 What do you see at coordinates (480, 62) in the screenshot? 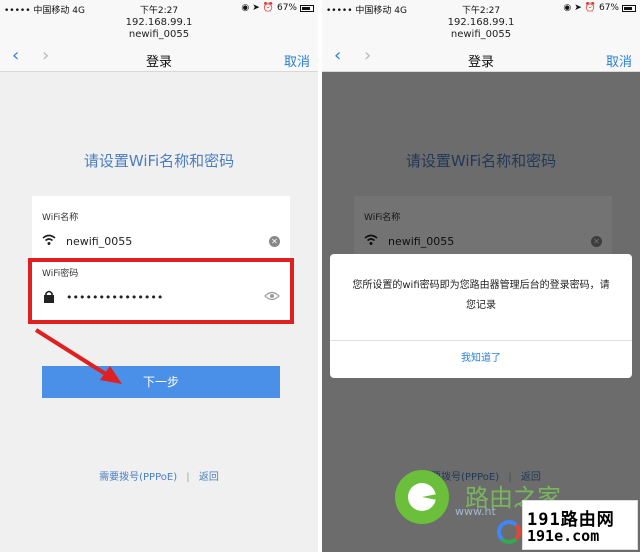
I see `page-title: 登录` at bounding box center [480, 62].